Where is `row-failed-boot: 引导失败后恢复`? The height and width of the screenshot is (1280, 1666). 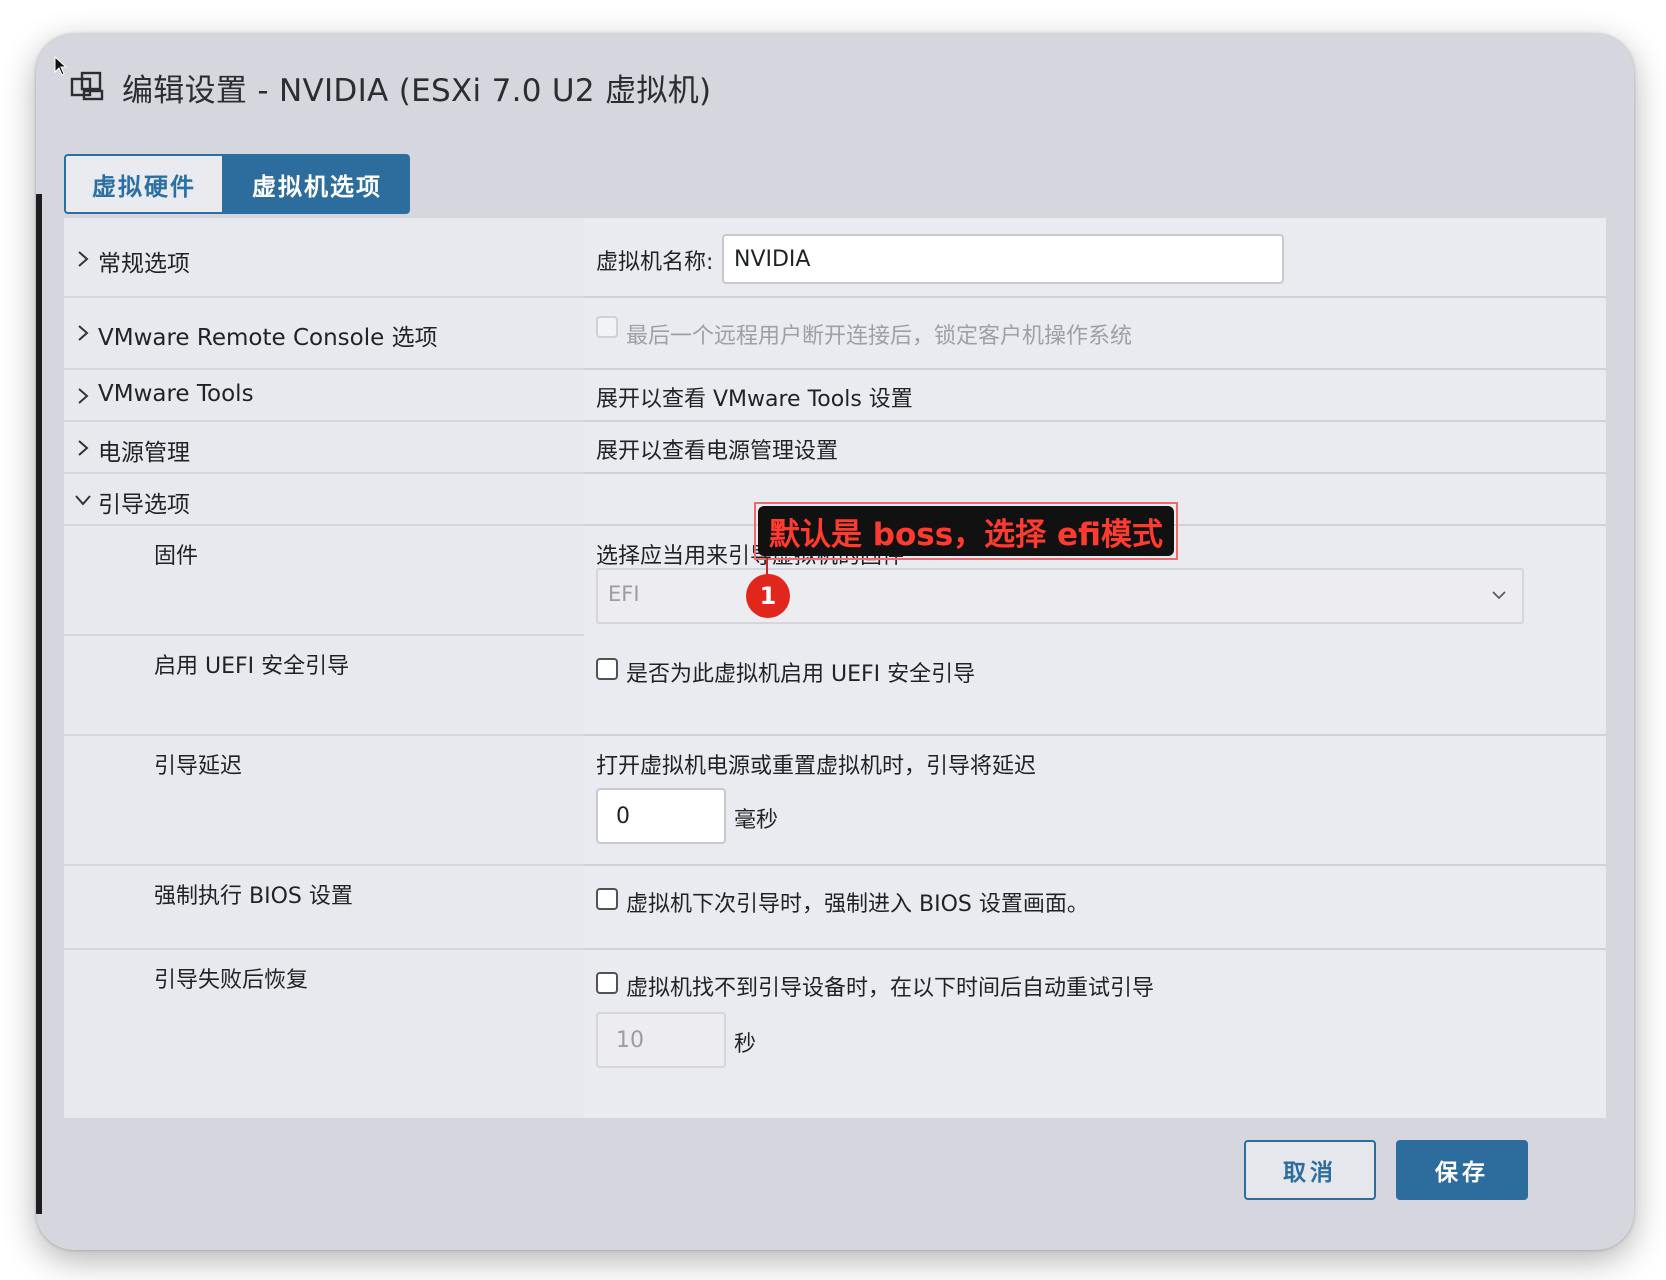 row-failed-boot: 引导失败后恢复 is located at coordinates (324, 1034).